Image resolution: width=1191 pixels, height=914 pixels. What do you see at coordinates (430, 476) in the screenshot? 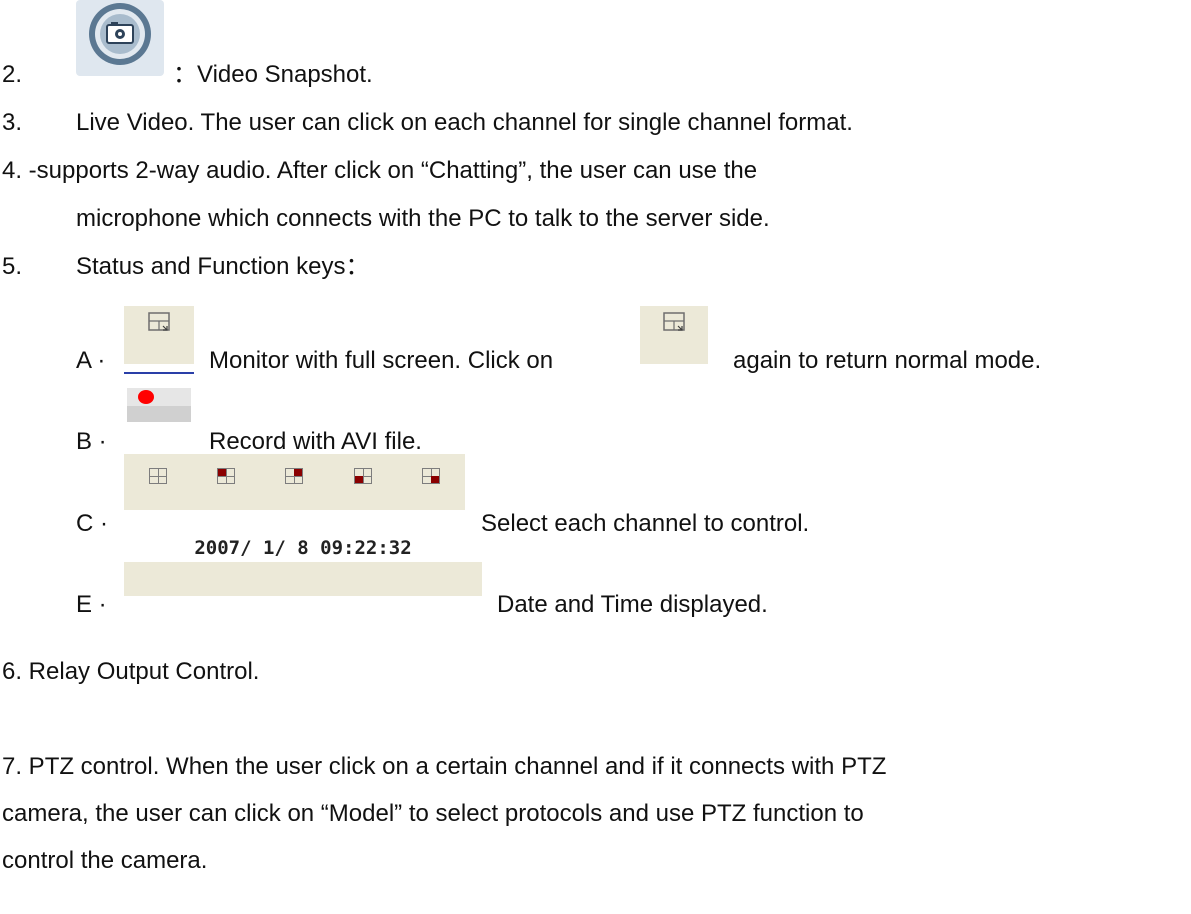
I see `channel-4-button` at bounding box center [430, 476].